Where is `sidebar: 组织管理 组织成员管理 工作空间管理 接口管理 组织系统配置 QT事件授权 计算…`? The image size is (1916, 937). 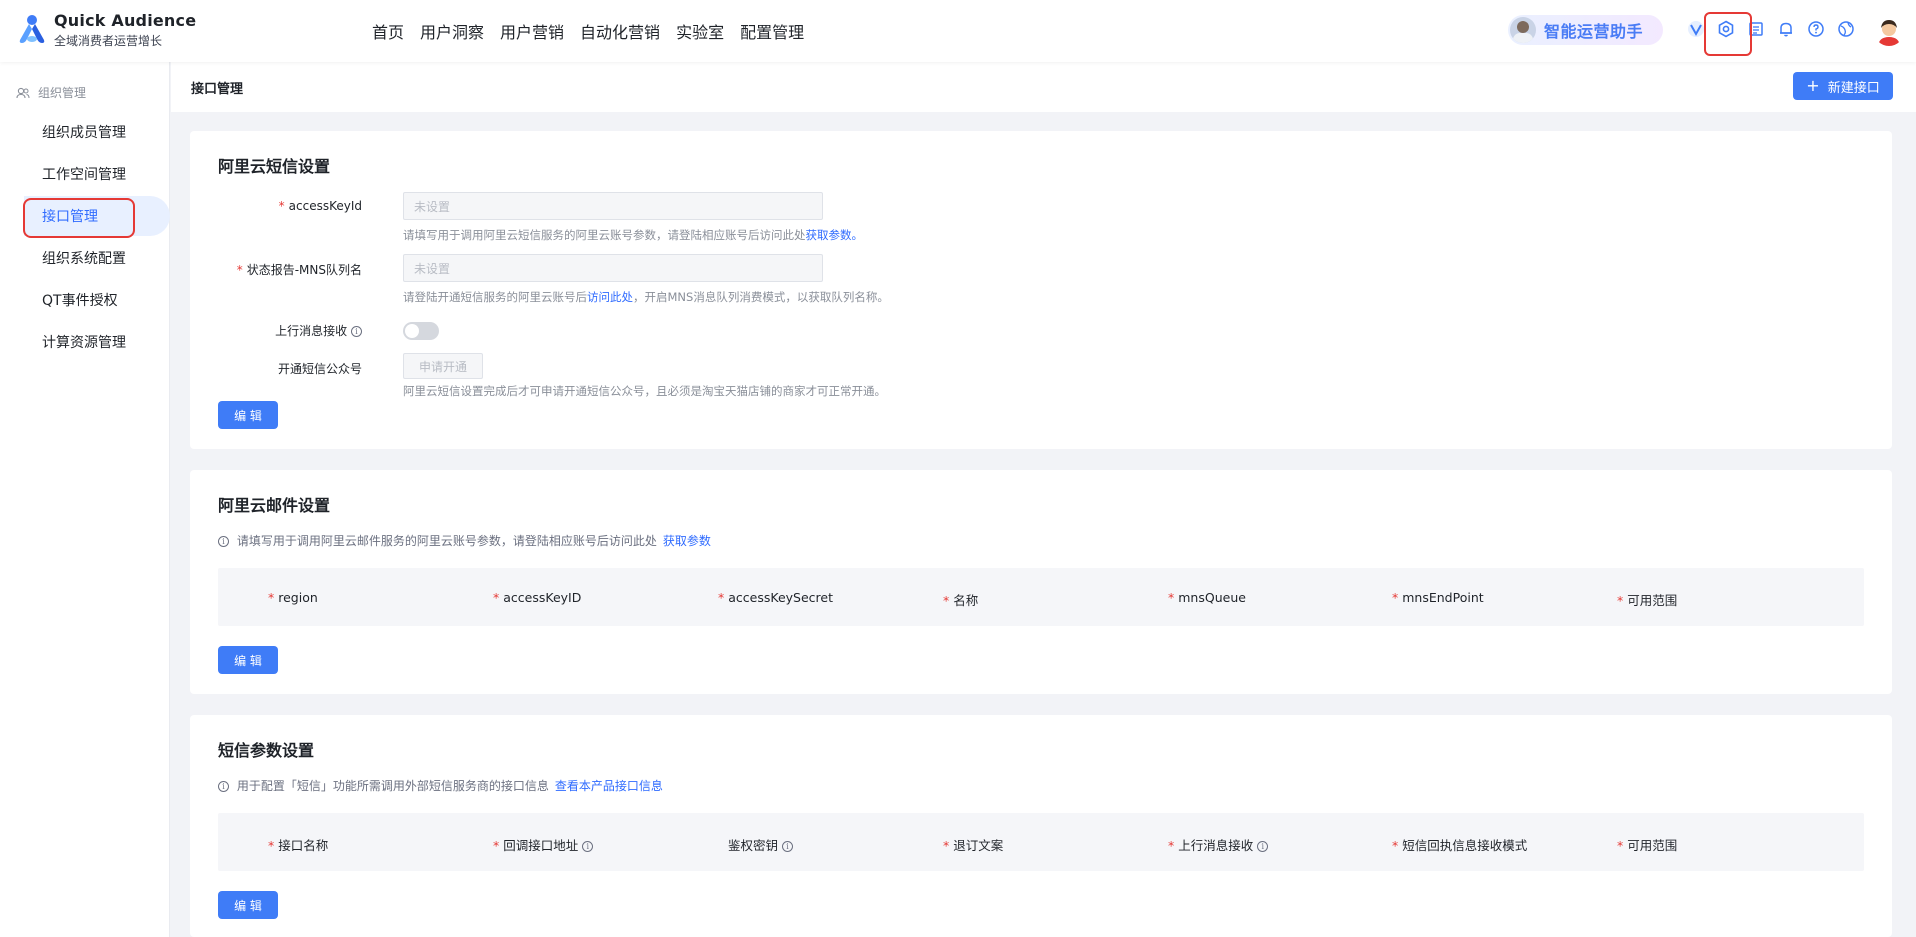 sidebar: 组织管理 组织成员管理 工作空间管理 接口管理 组织系统配置 QT事件授权 计算… is located at coordinates (85, 499).